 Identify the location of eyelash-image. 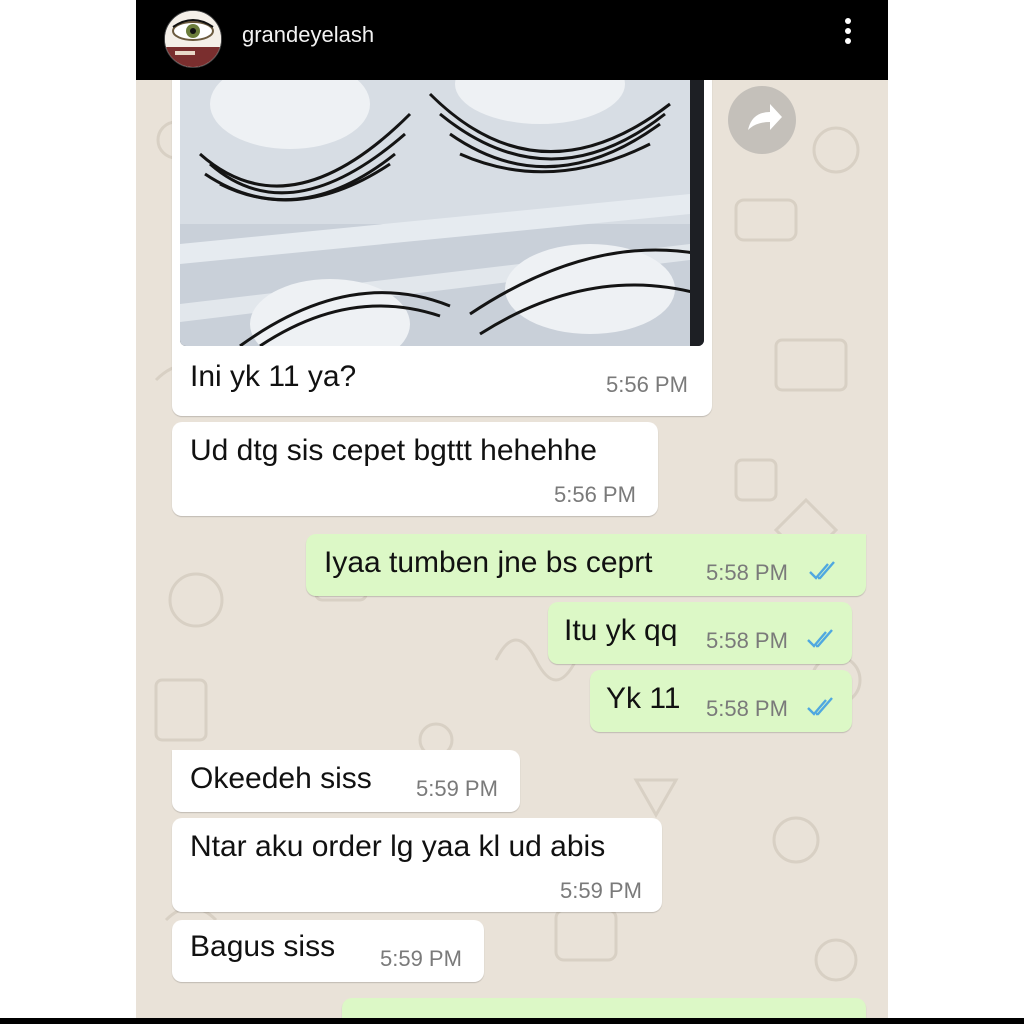
(442, 210).